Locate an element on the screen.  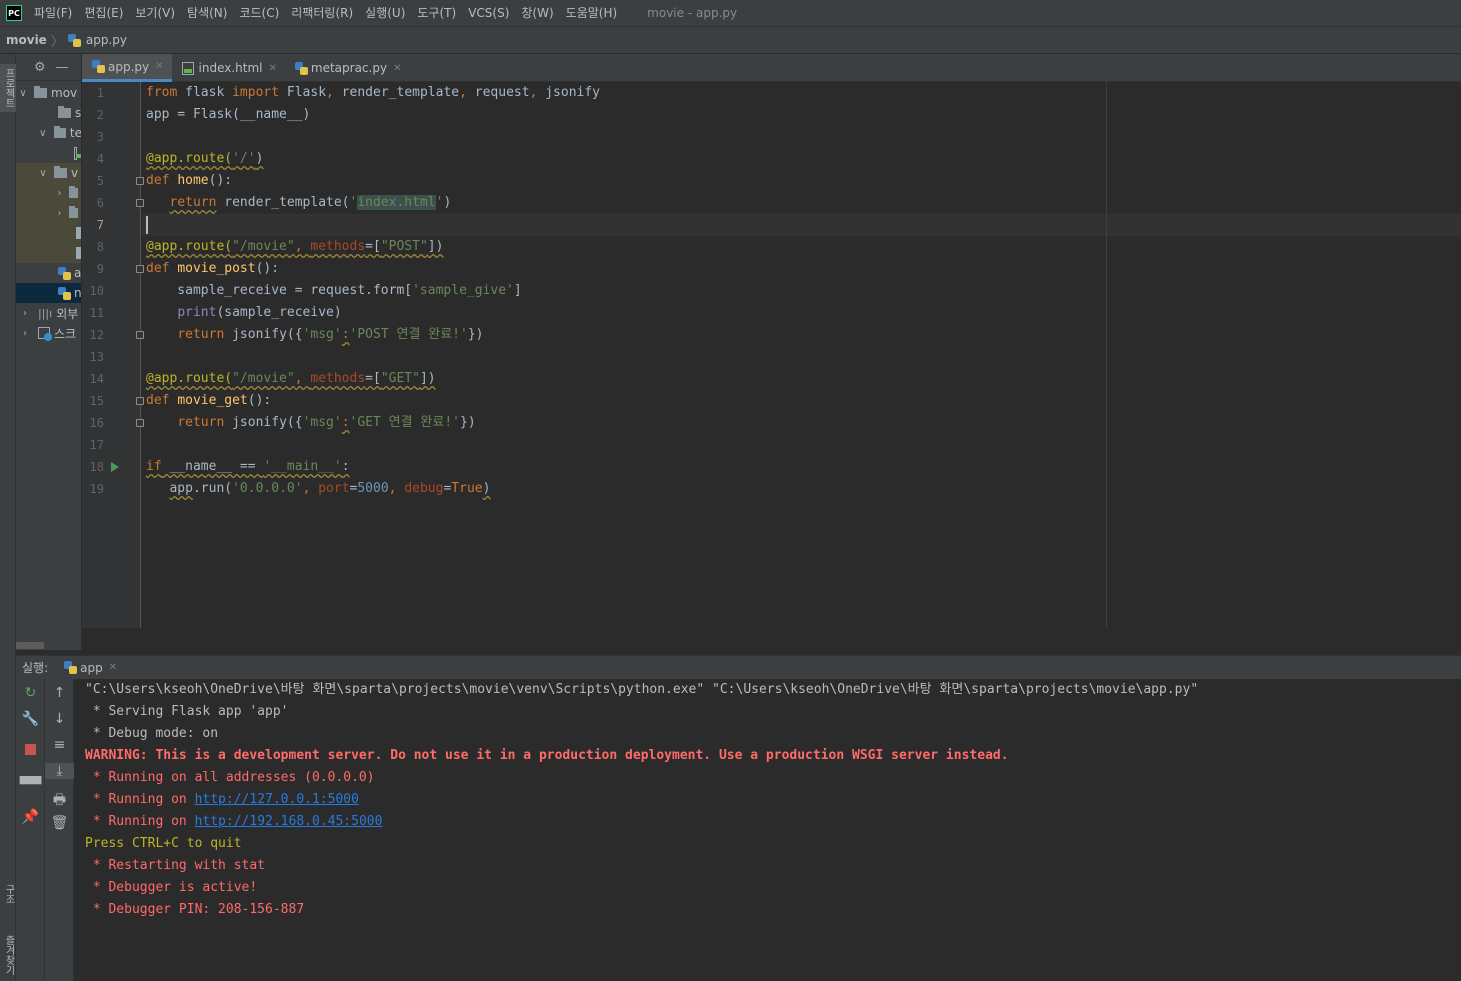
rerun-icon: ↻ is located at coordinates (30, 693).